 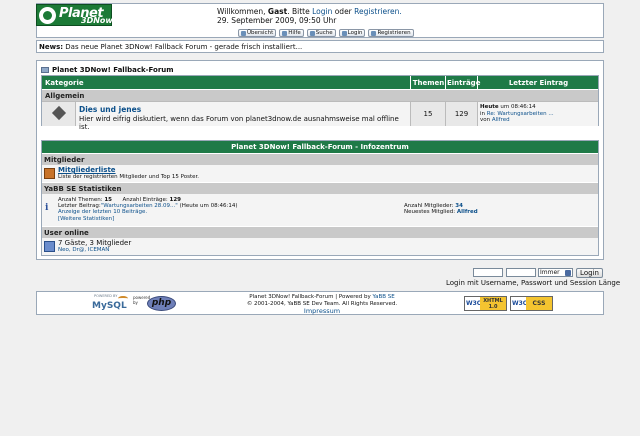 I want to click on last-post-when: Heute, so click(x=489, y=107).